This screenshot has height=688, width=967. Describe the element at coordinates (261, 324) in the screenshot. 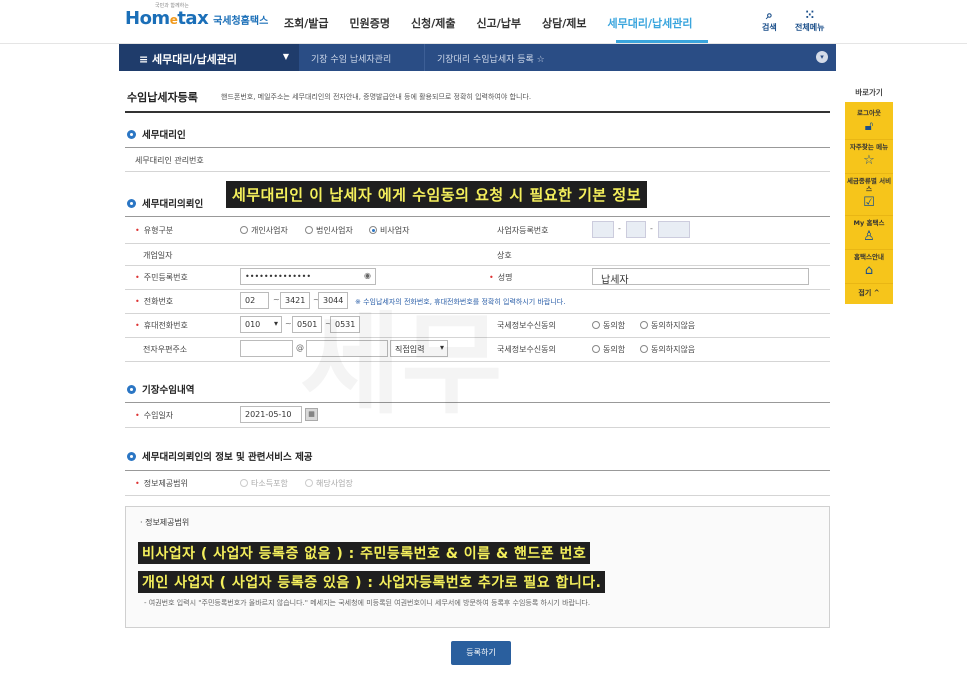

I see `mobile-prefix-select: 010` at that location.